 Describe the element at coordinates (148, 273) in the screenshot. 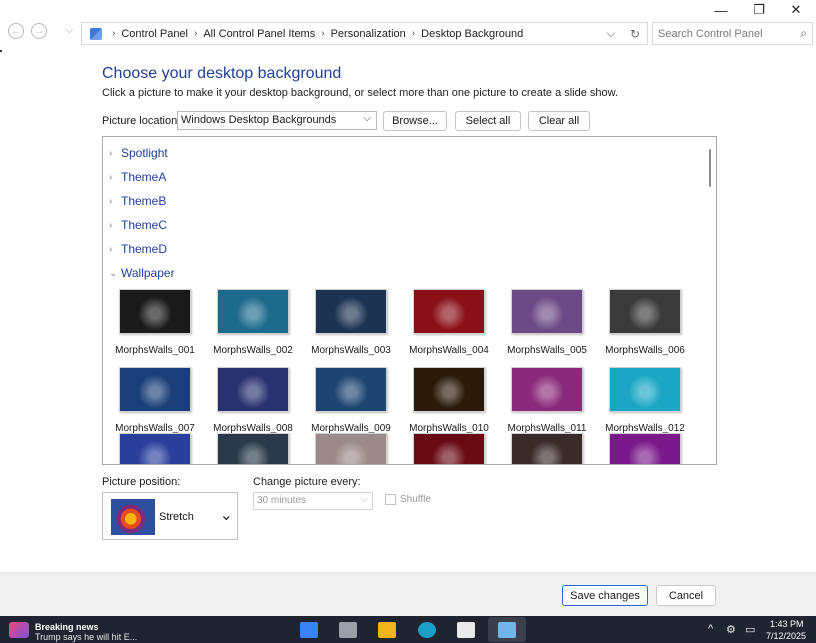

I see `gallery-group-label: Wallpaper` at that location.